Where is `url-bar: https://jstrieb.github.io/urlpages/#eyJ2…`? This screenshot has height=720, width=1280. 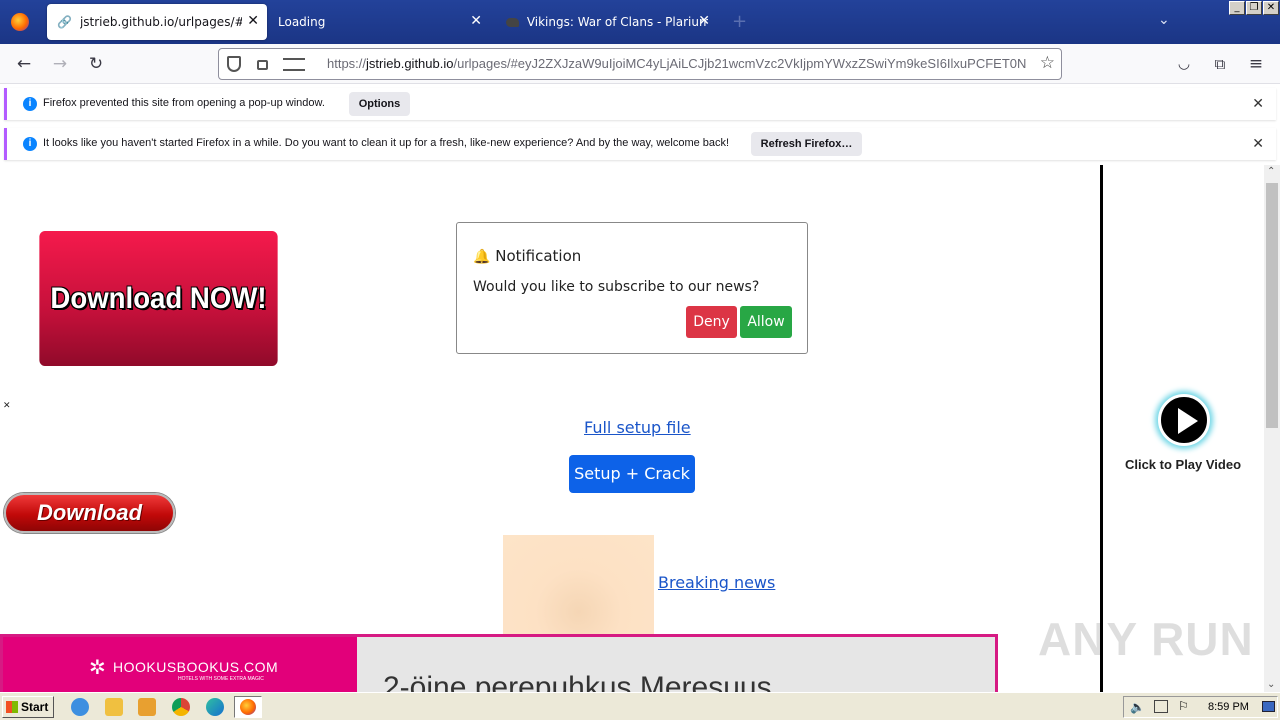
url-bar: https://jstrieb.github.io/urlpages/#eyJ2… is located at coordinates (640, 64).